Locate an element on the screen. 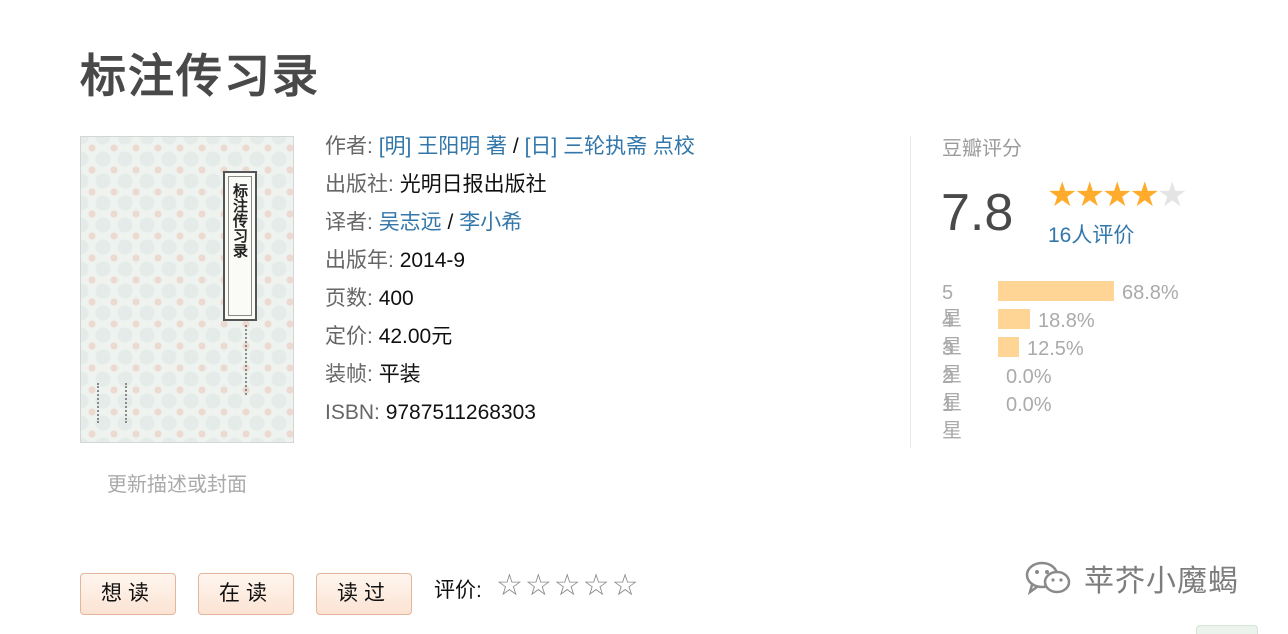 The image size is (1288, 634). info-binding-row: 装帧: 平装 is located at coordinates (510, 377).